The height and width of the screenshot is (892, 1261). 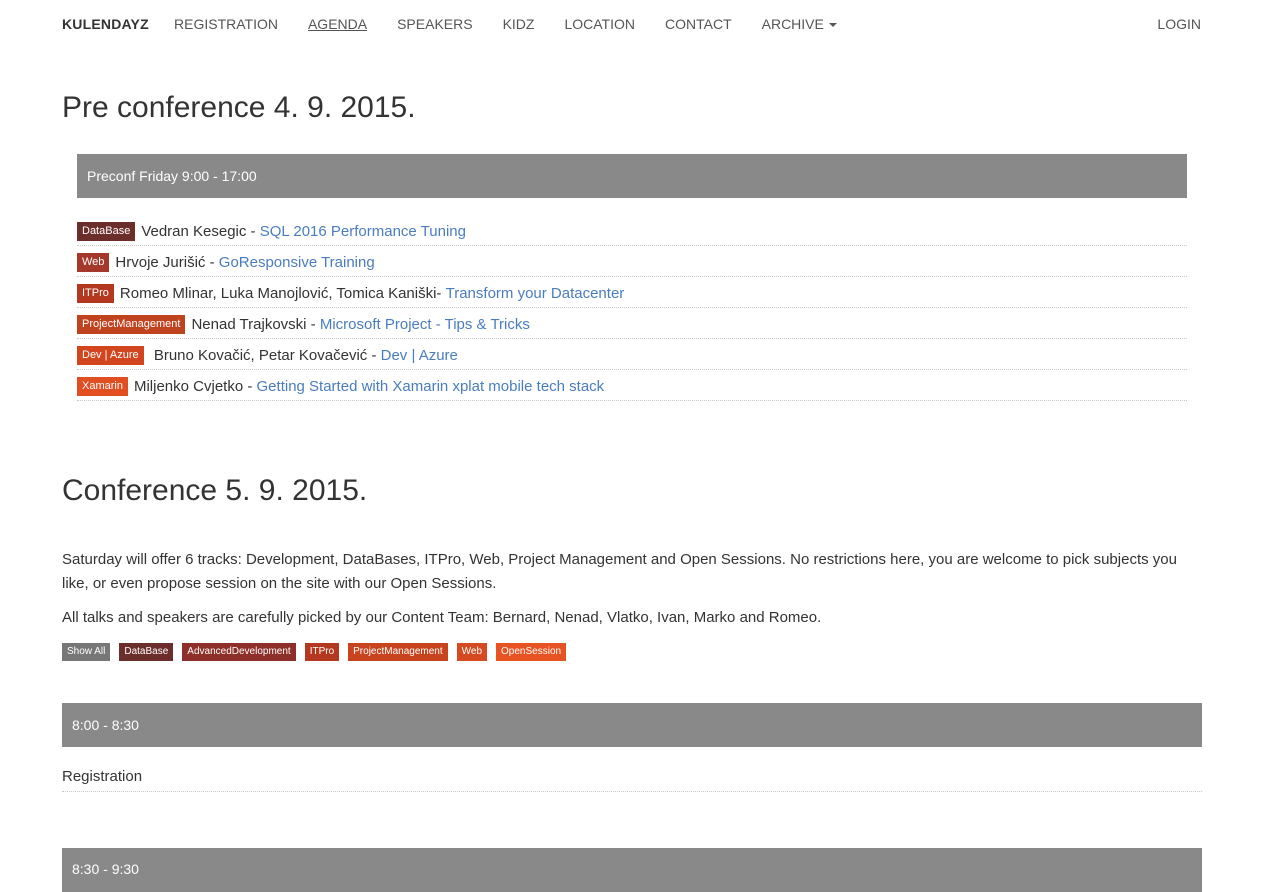 I want to click on filter-open-session-button: OpenSession, so click(x=531, y=652).